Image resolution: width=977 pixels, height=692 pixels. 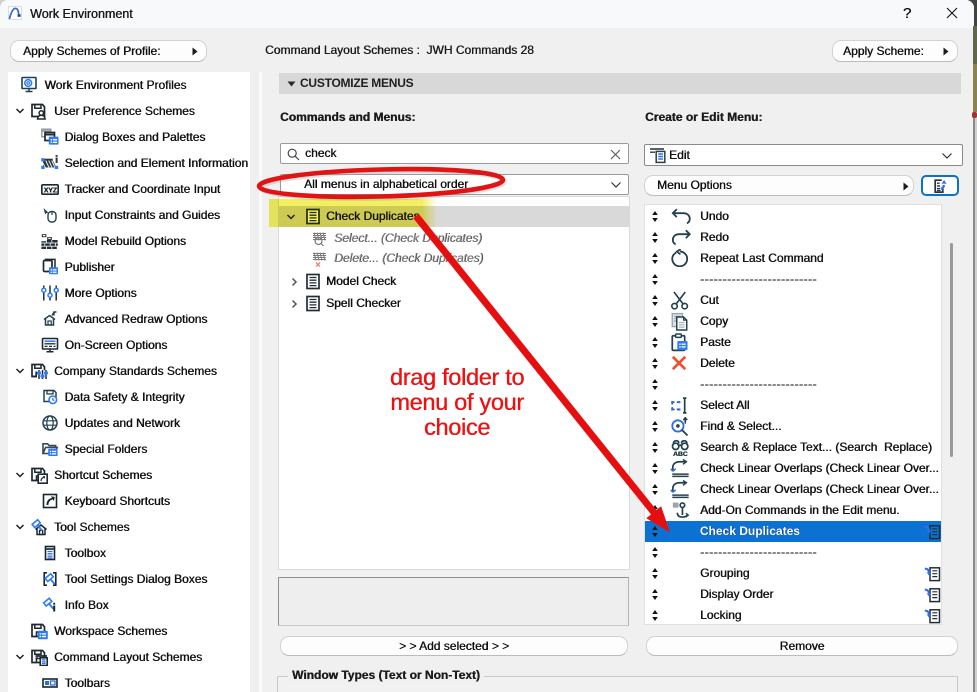 I want to click on svg-text: ABC, so click(x=680, y=454).